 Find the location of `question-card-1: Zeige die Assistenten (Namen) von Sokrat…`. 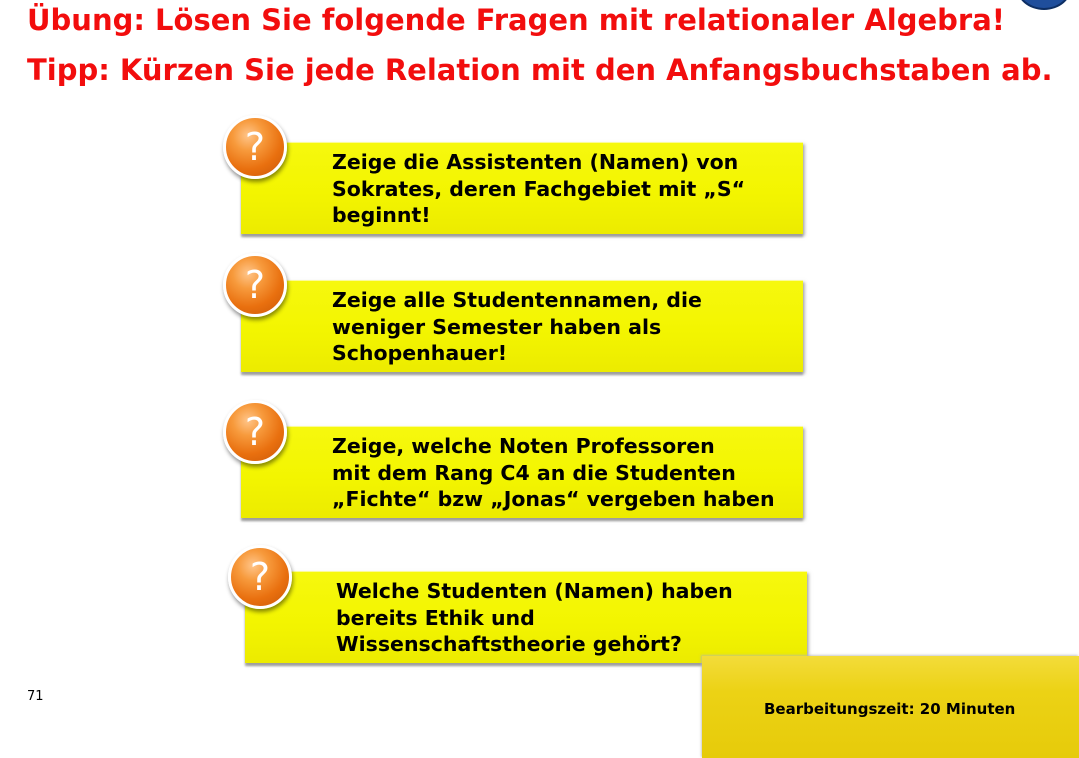

question-card-1: Zeige die Assistenten (Namen) von Sokrat… is located at coordinates (522, 188).